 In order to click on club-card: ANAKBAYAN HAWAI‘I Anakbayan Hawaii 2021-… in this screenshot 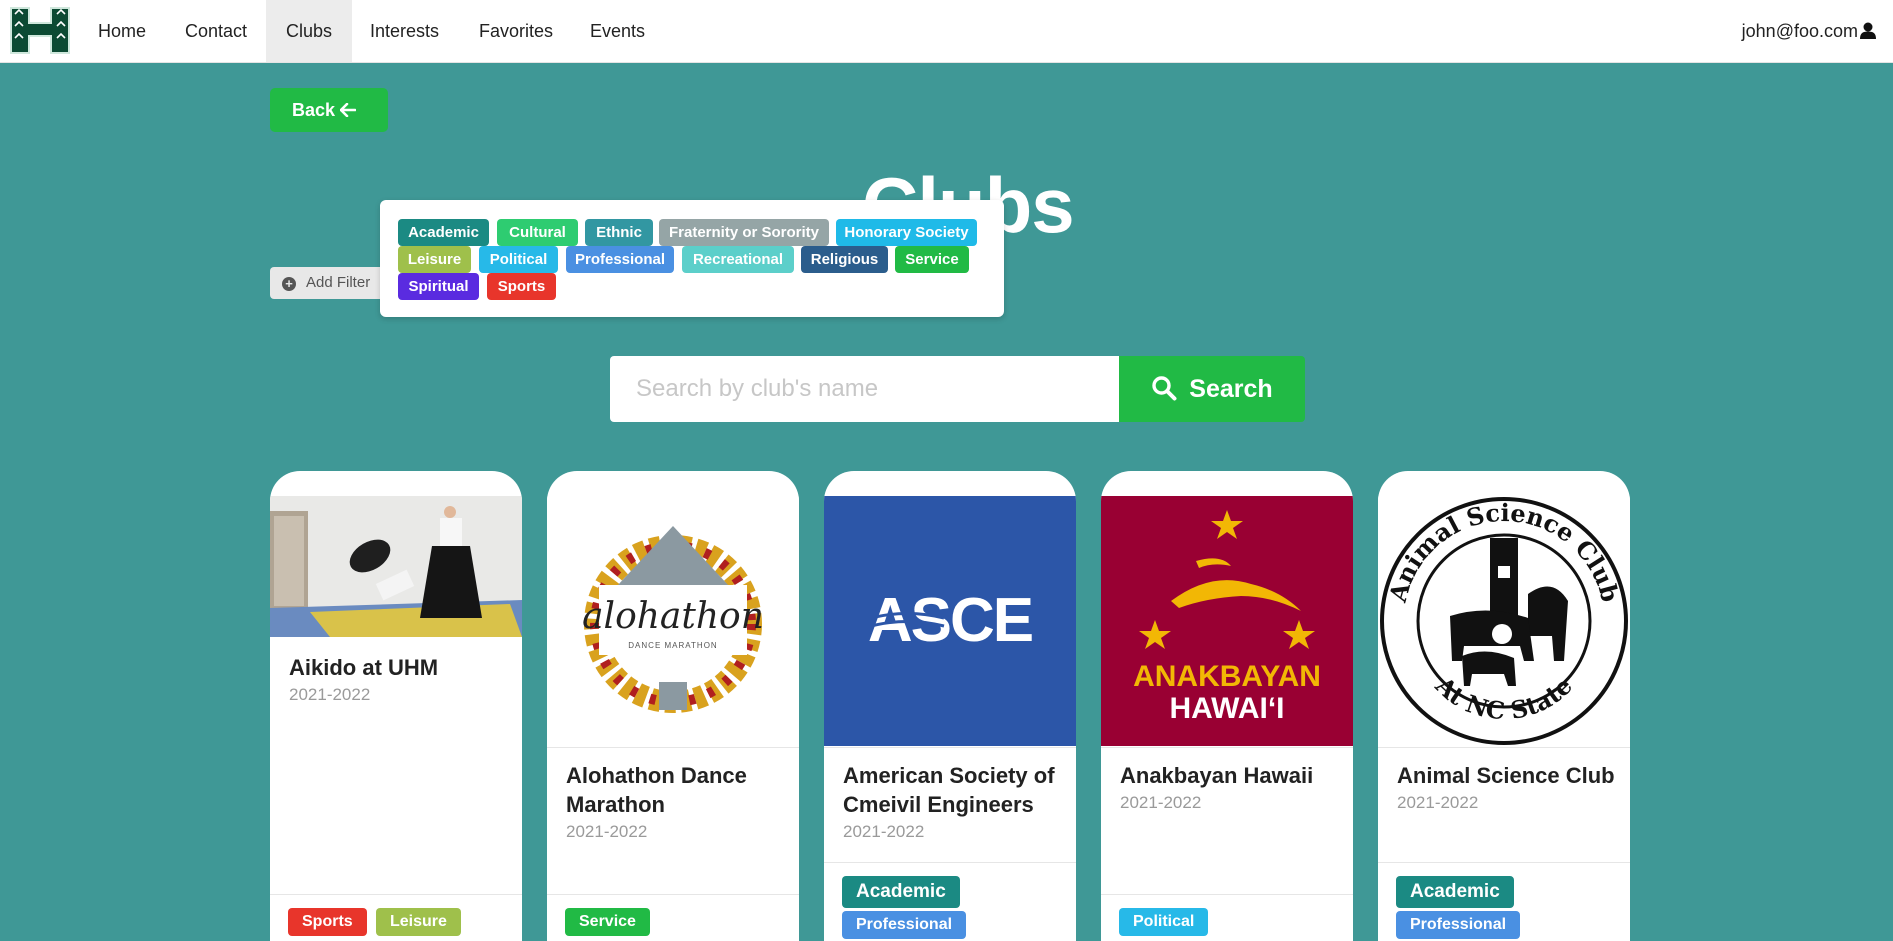, I will do `click(1227, 706)`.